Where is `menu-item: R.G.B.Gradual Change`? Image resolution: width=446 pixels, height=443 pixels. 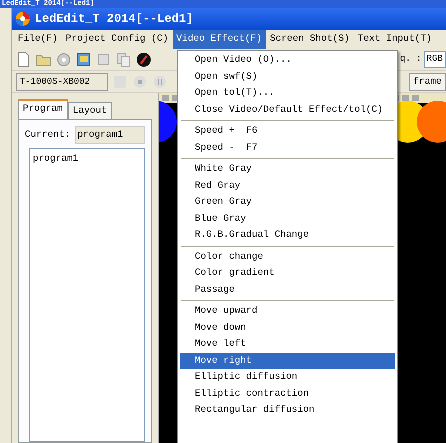 menu-item: R.G.B.Gradual Change is located at coordinates (287, 235).